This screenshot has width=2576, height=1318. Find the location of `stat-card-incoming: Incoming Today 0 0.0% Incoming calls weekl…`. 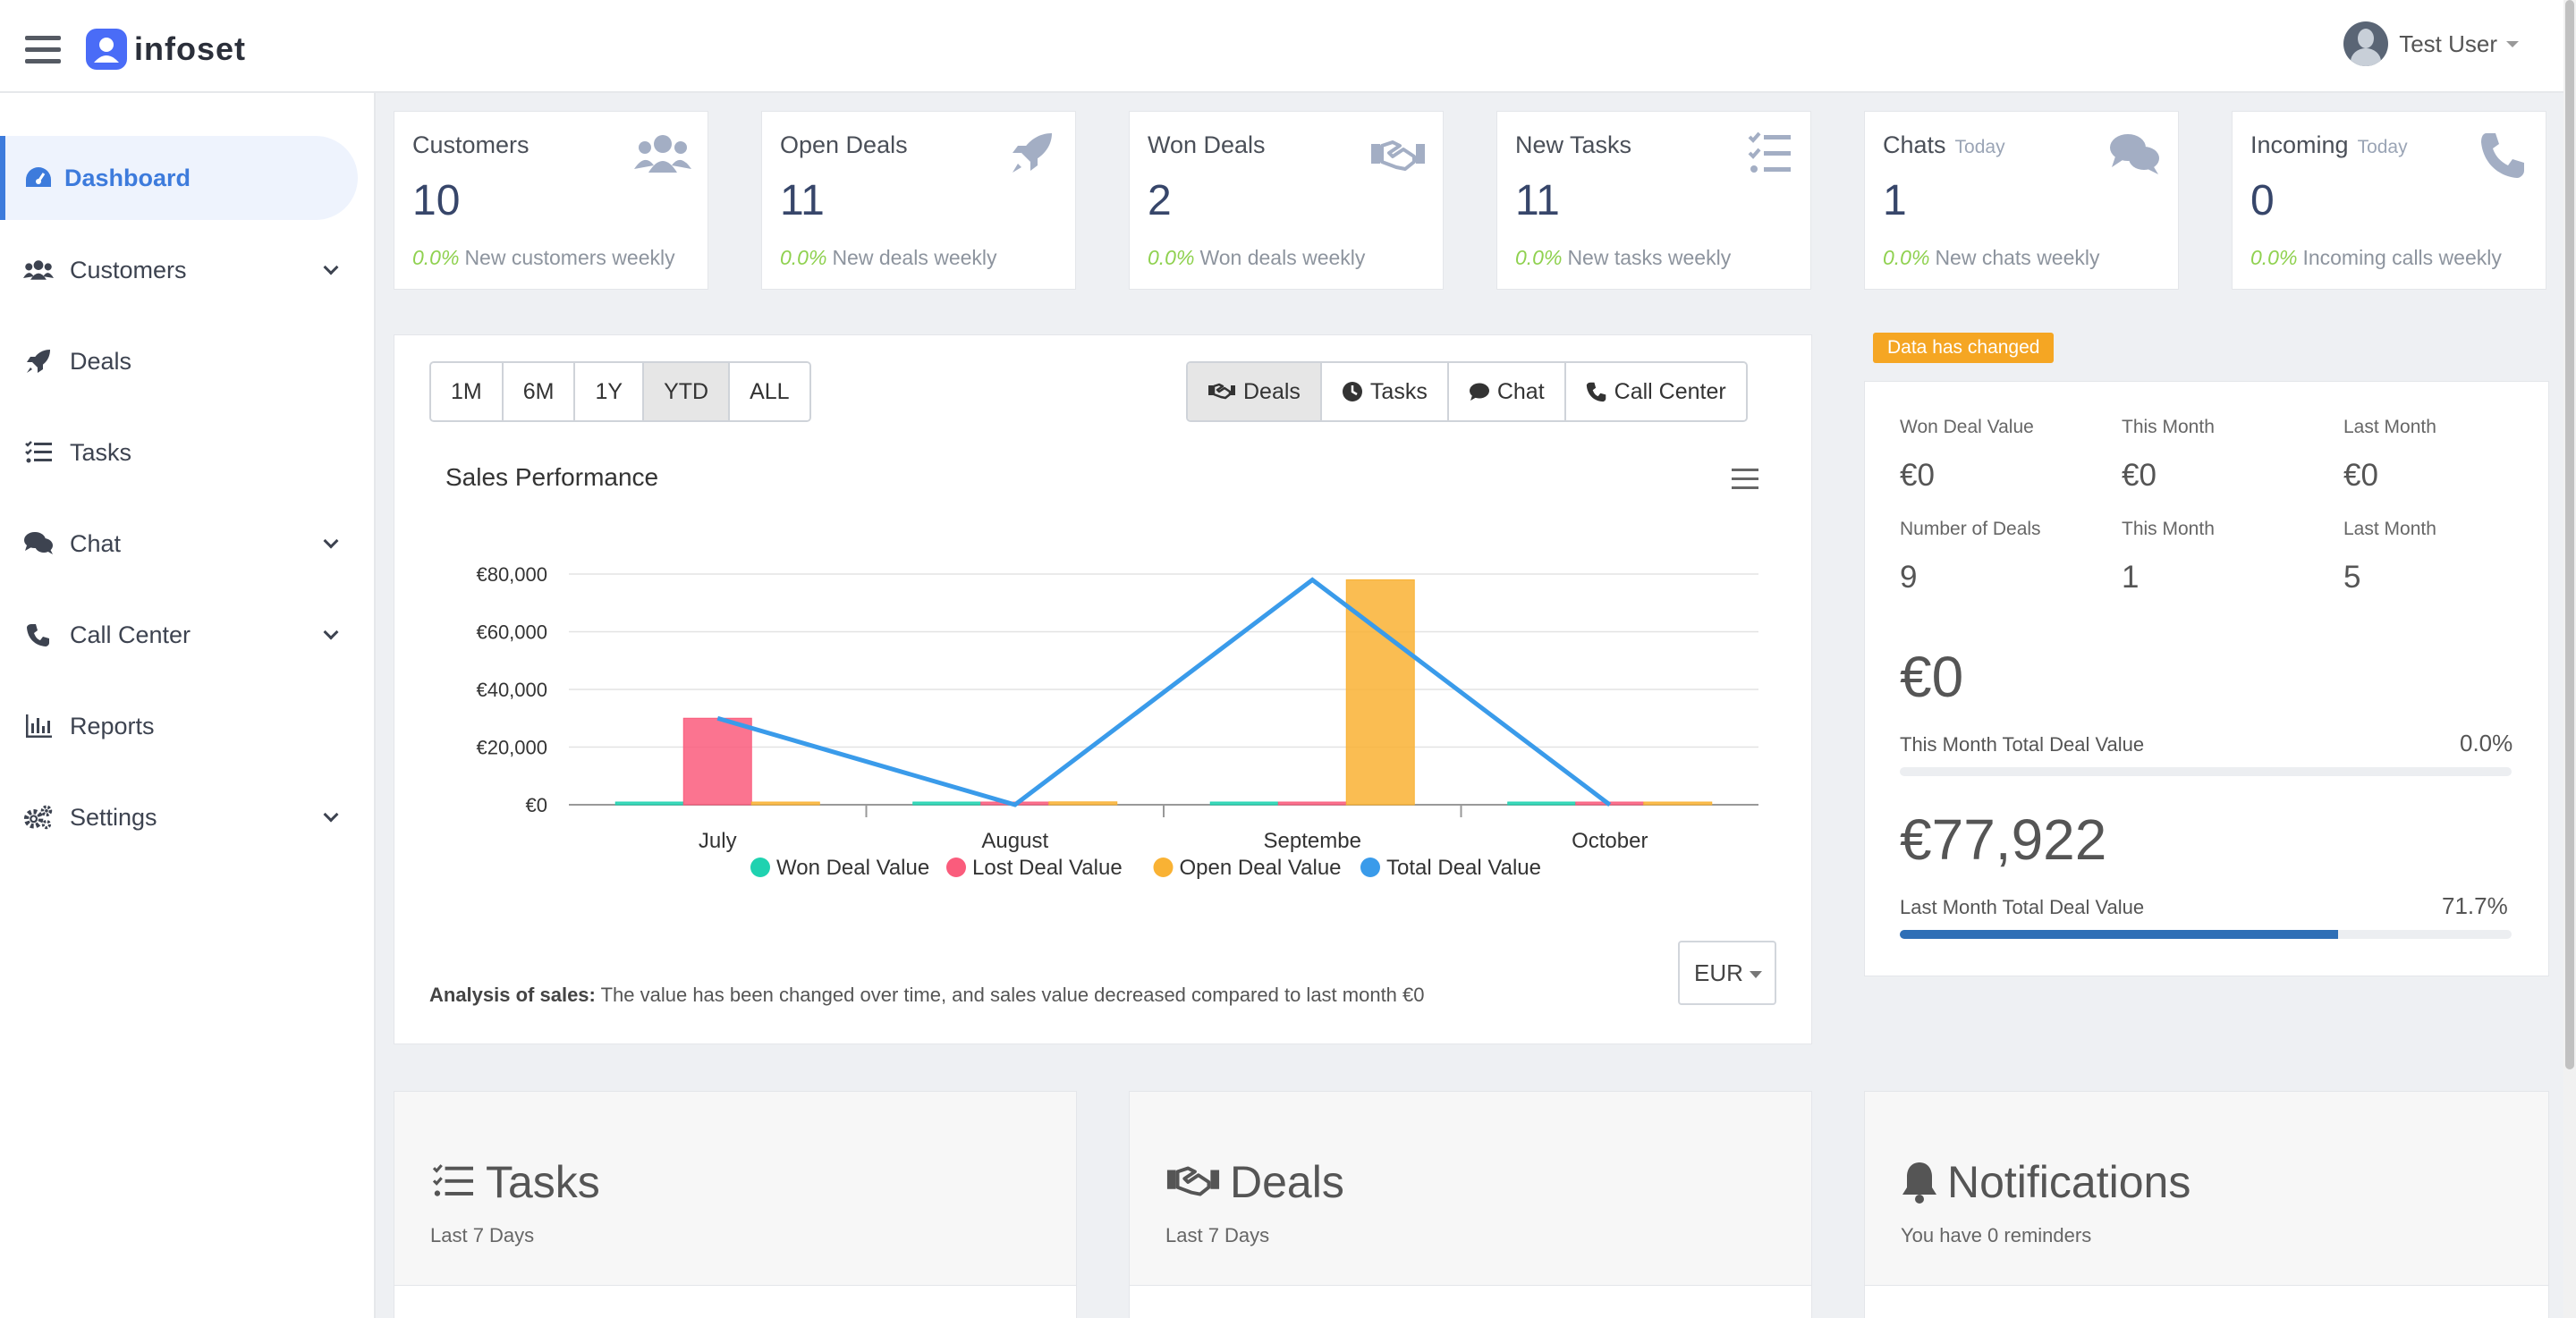

stat-card-incoming: Incoming Today 0 0.0% Incoming calls weekl… is located at coordinates (2389, 201).